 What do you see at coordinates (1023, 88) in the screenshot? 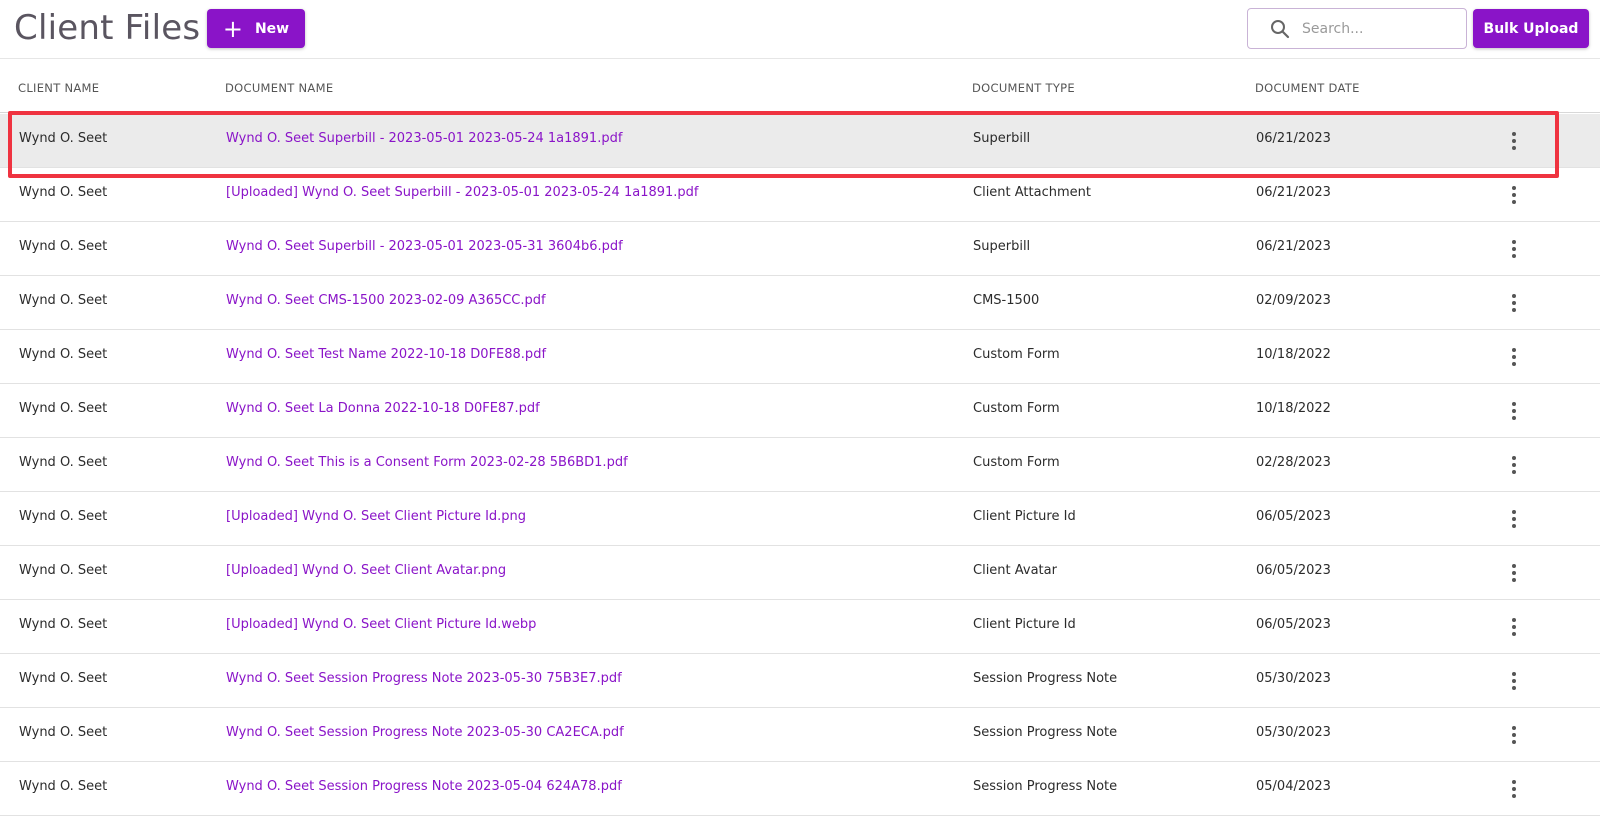
I see `column-header-document-type: DOCUMENT TYPE` at bounding box center [1023, 88].